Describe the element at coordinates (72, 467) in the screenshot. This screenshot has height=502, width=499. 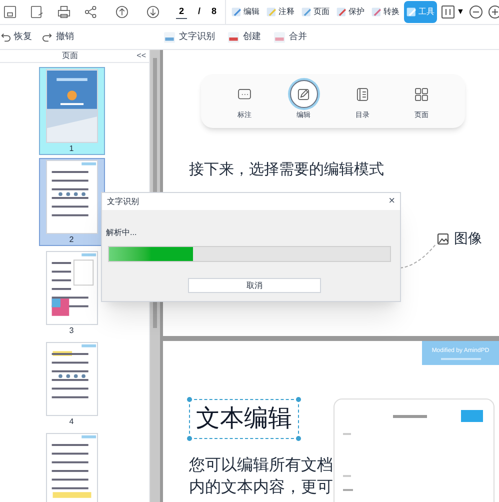
I see `page-preview-drawing` at that location.